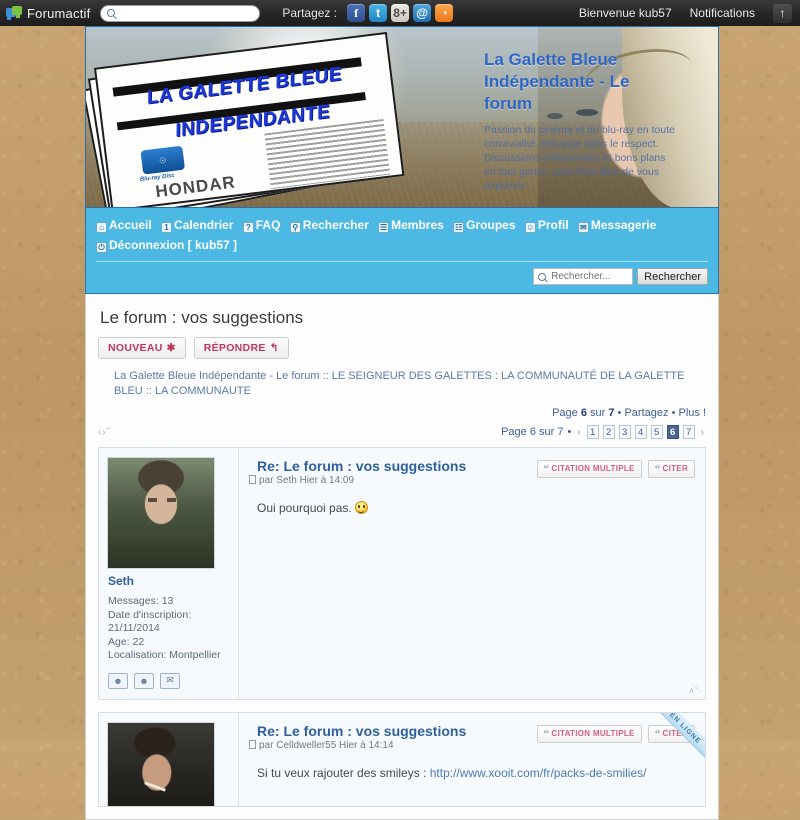  What do you see at coordinates (583, 227) in the screenshot?
I see `envelope-icon: ✉` at bounding box center [583, 227].